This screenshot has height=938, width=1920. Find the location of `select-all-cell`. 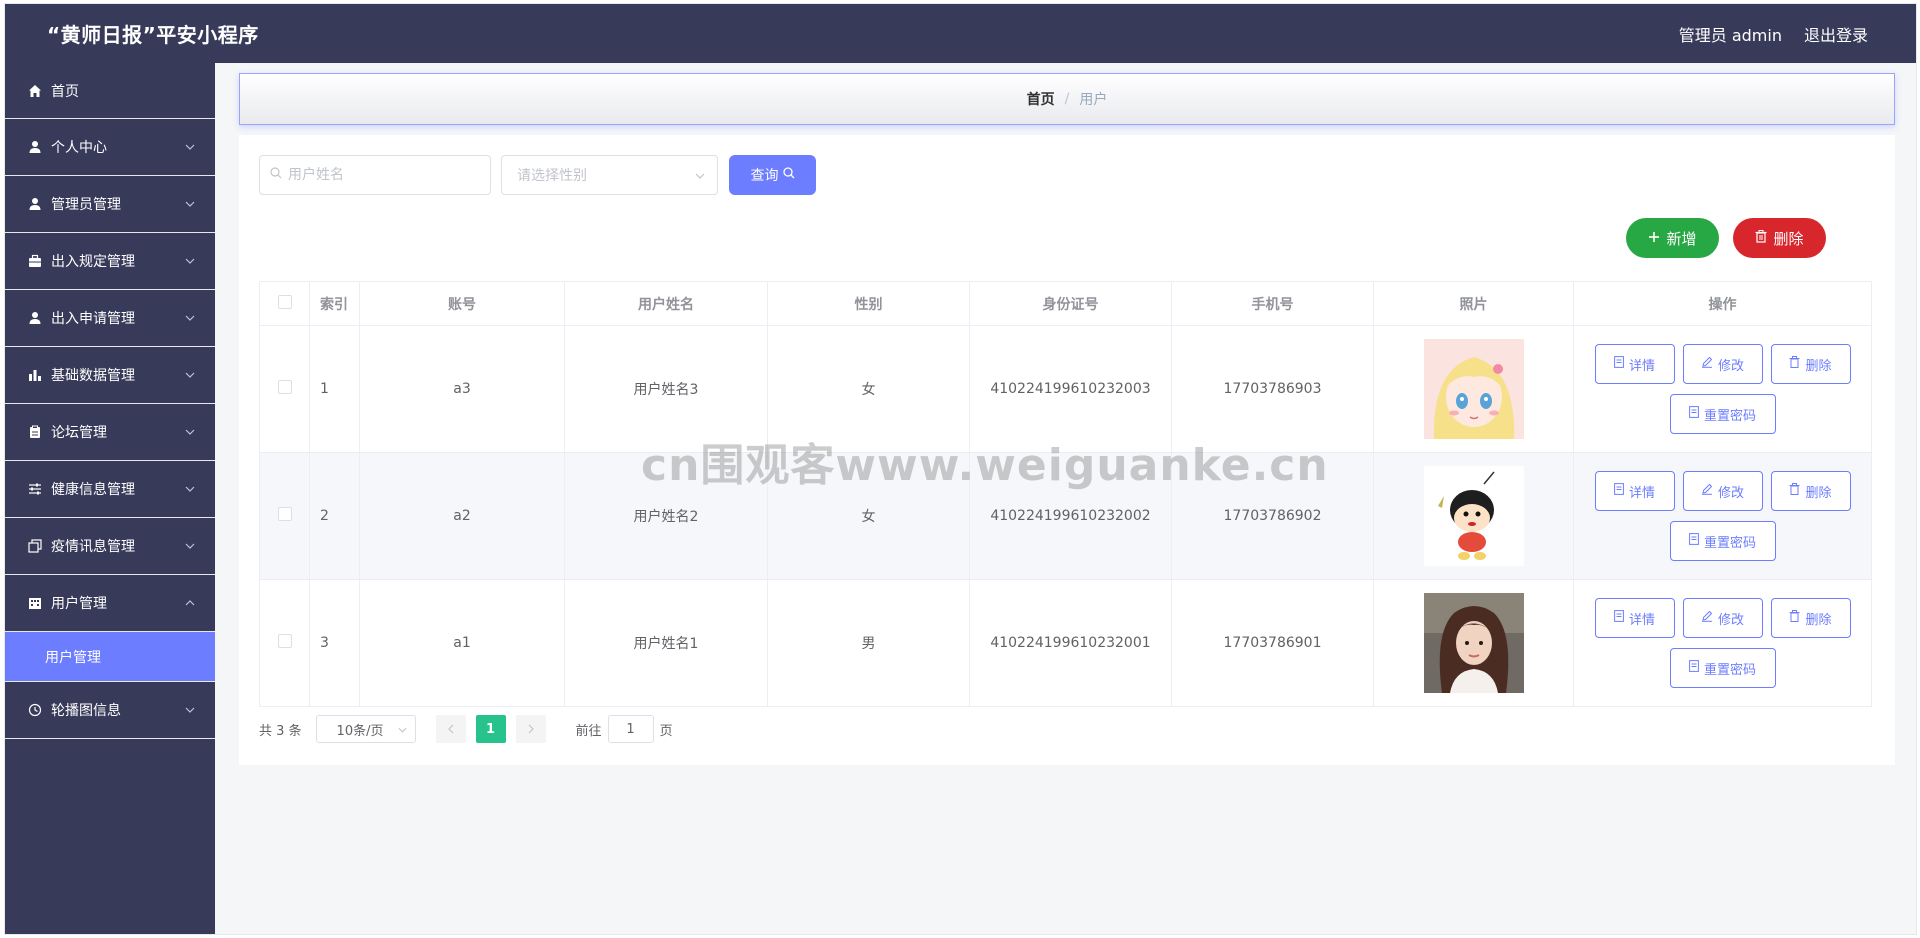

select-all-cell is located at coordinates (284, 303).